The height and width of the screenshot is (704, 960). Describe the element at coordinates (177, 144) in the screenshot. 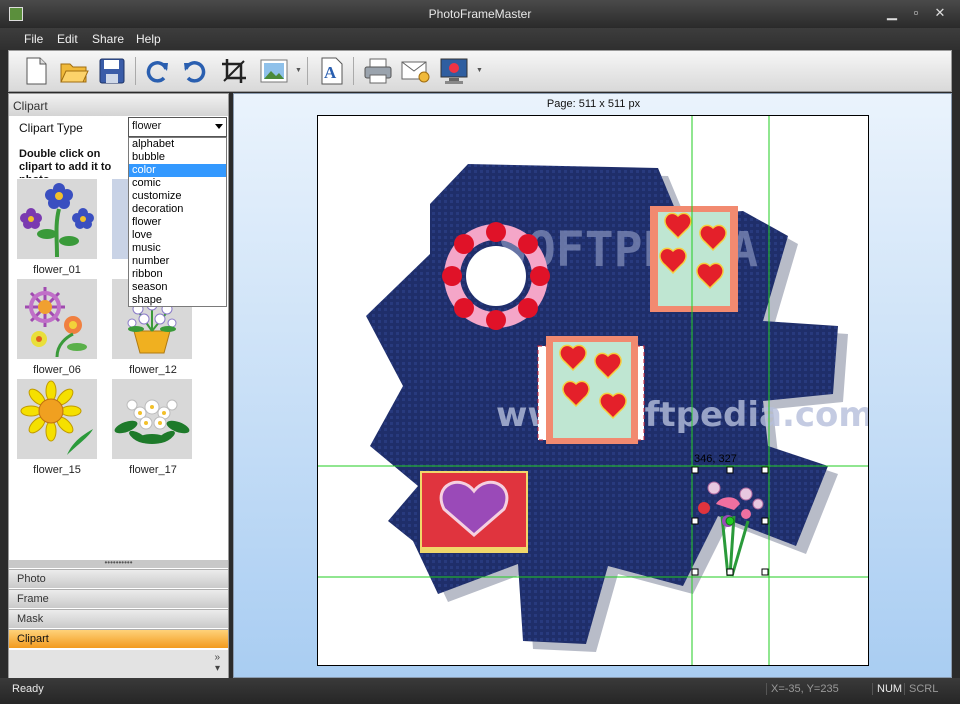

I see `dropdown-option: alphabet` at that location.